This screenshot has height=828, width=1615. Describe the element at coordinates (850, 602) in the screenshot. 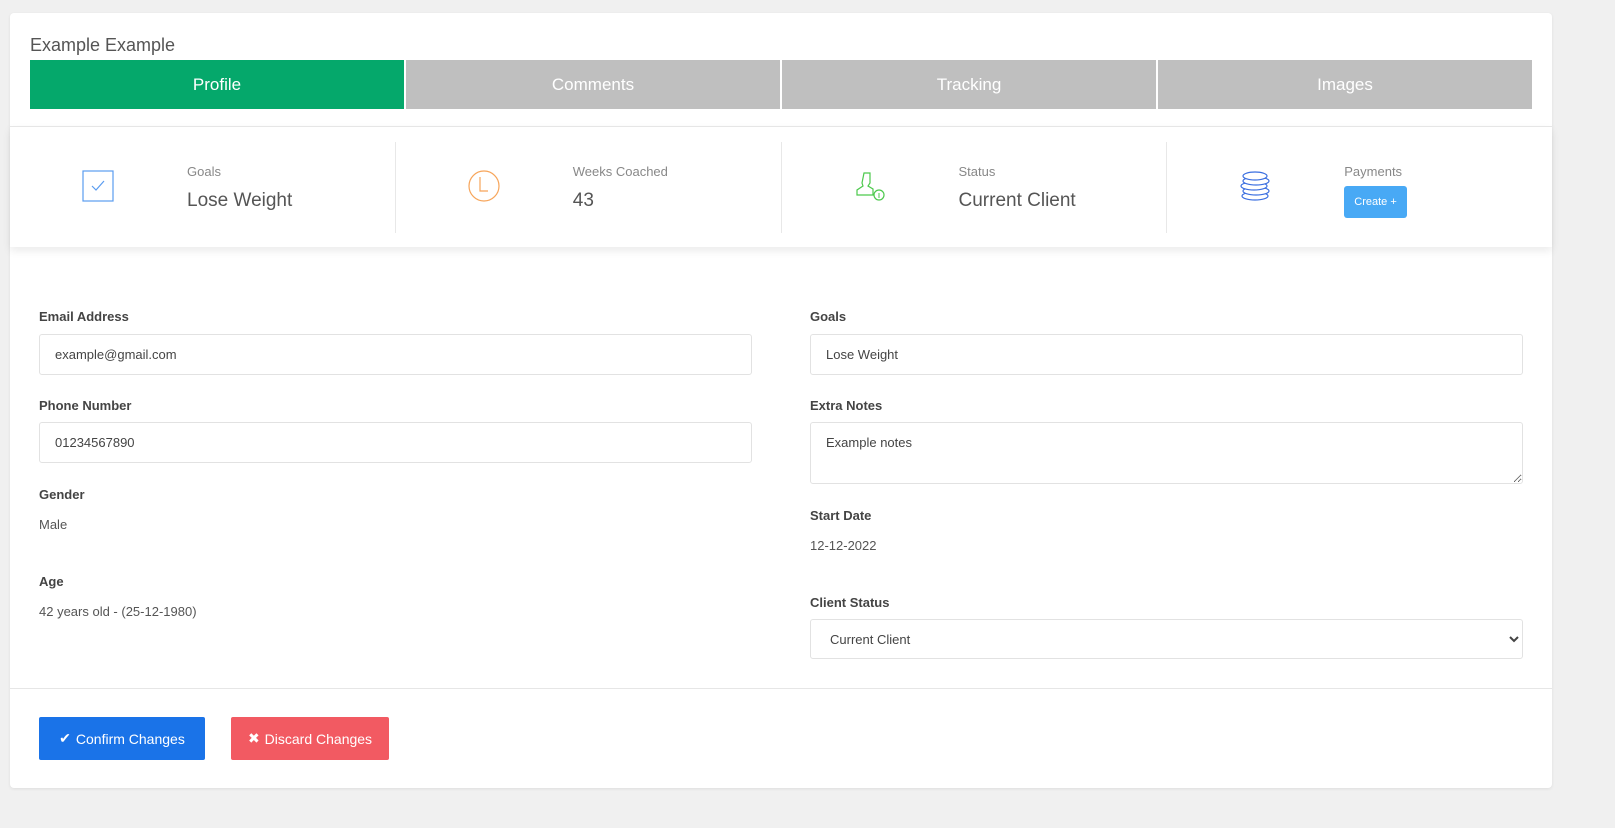

I see `client-status-label: Client Status` at that location.